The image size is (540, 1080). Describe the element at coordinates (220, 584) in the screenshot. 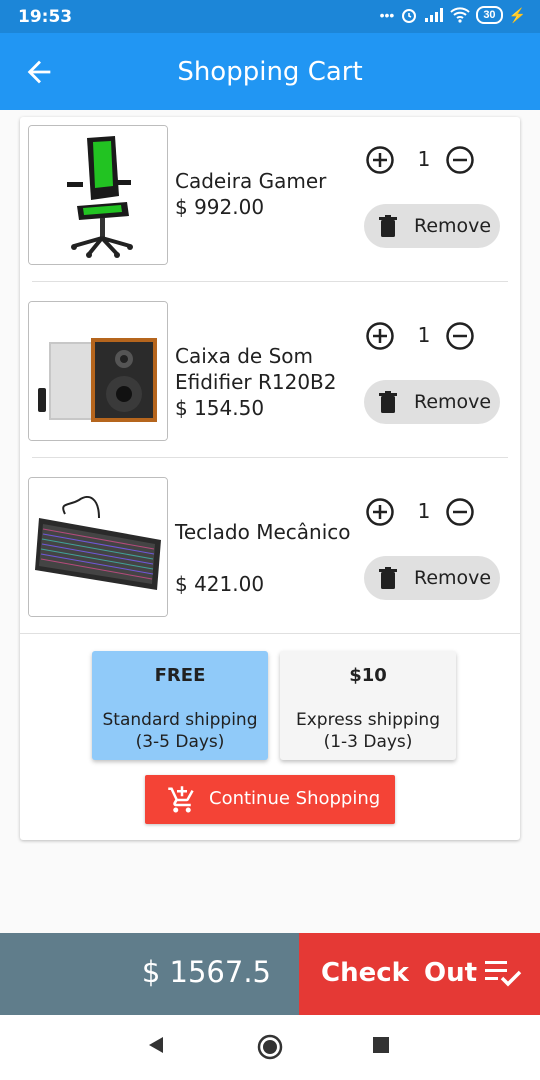

I see `product-price: $ 421.00` at that location.